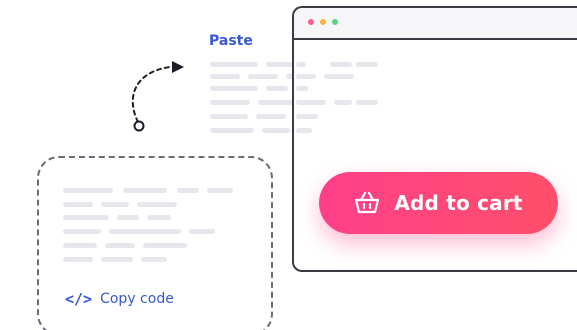 The image size is (577, 330). Describe the element at coordinates (231, 41) in the screenshot. I see `paste-label: Paste` at that location.